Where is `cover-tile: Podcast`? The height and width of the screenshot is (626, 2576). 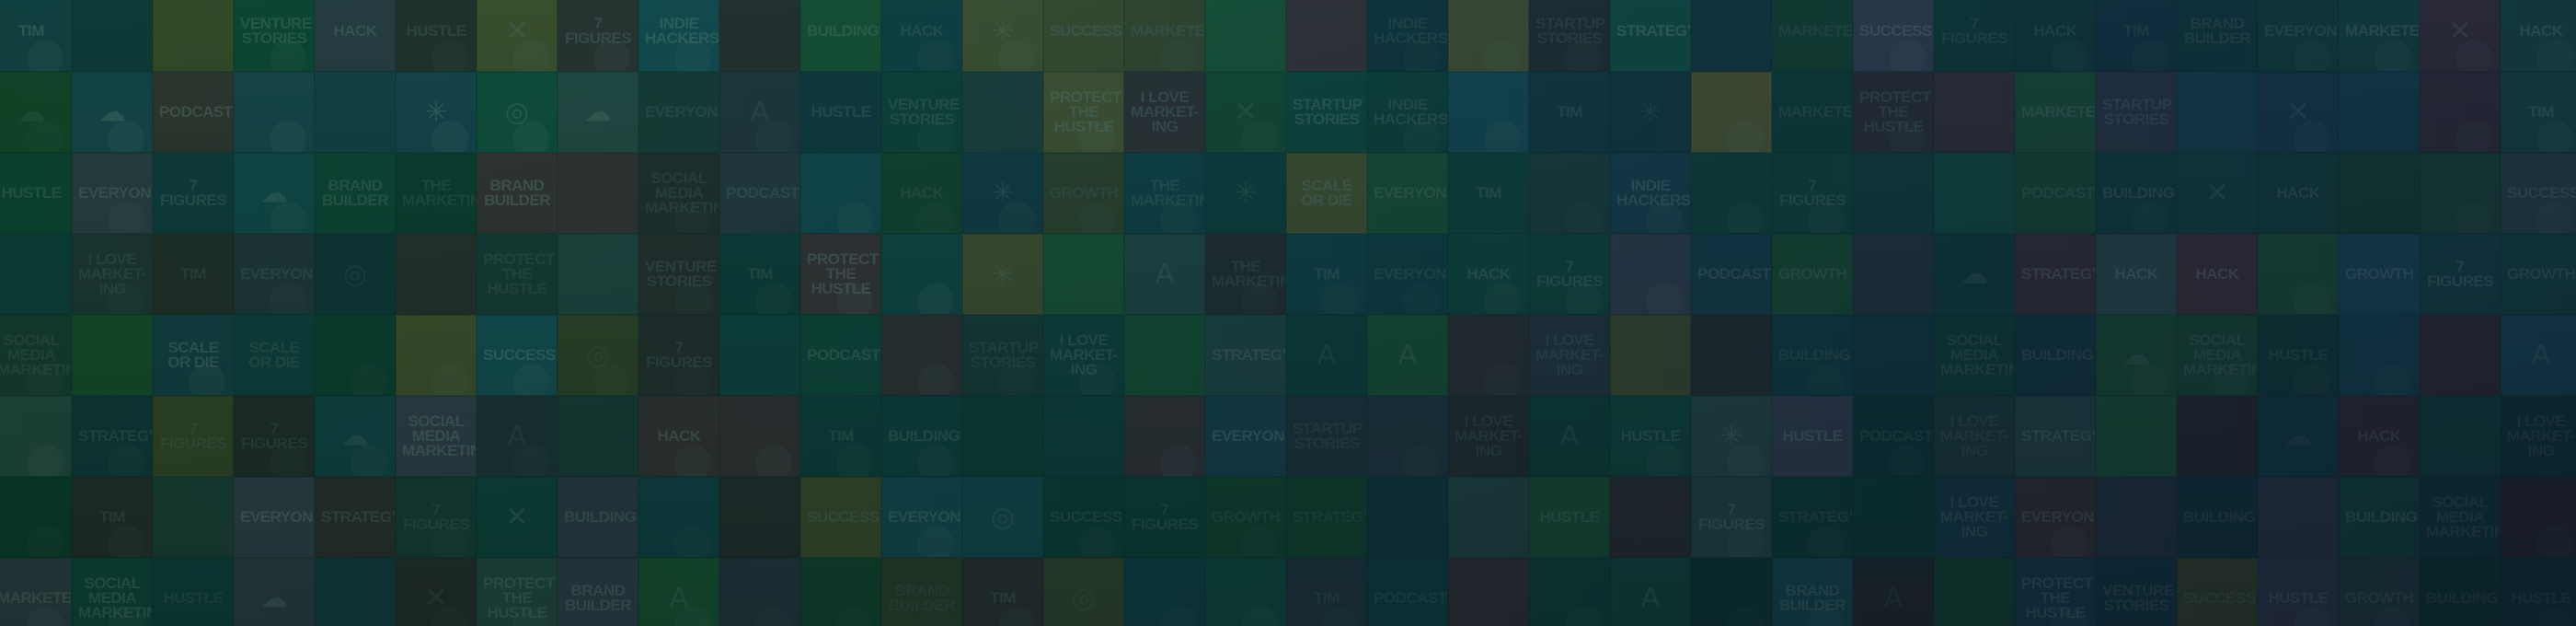 cover-tile: Podcast is located at coordinates (759, 193).